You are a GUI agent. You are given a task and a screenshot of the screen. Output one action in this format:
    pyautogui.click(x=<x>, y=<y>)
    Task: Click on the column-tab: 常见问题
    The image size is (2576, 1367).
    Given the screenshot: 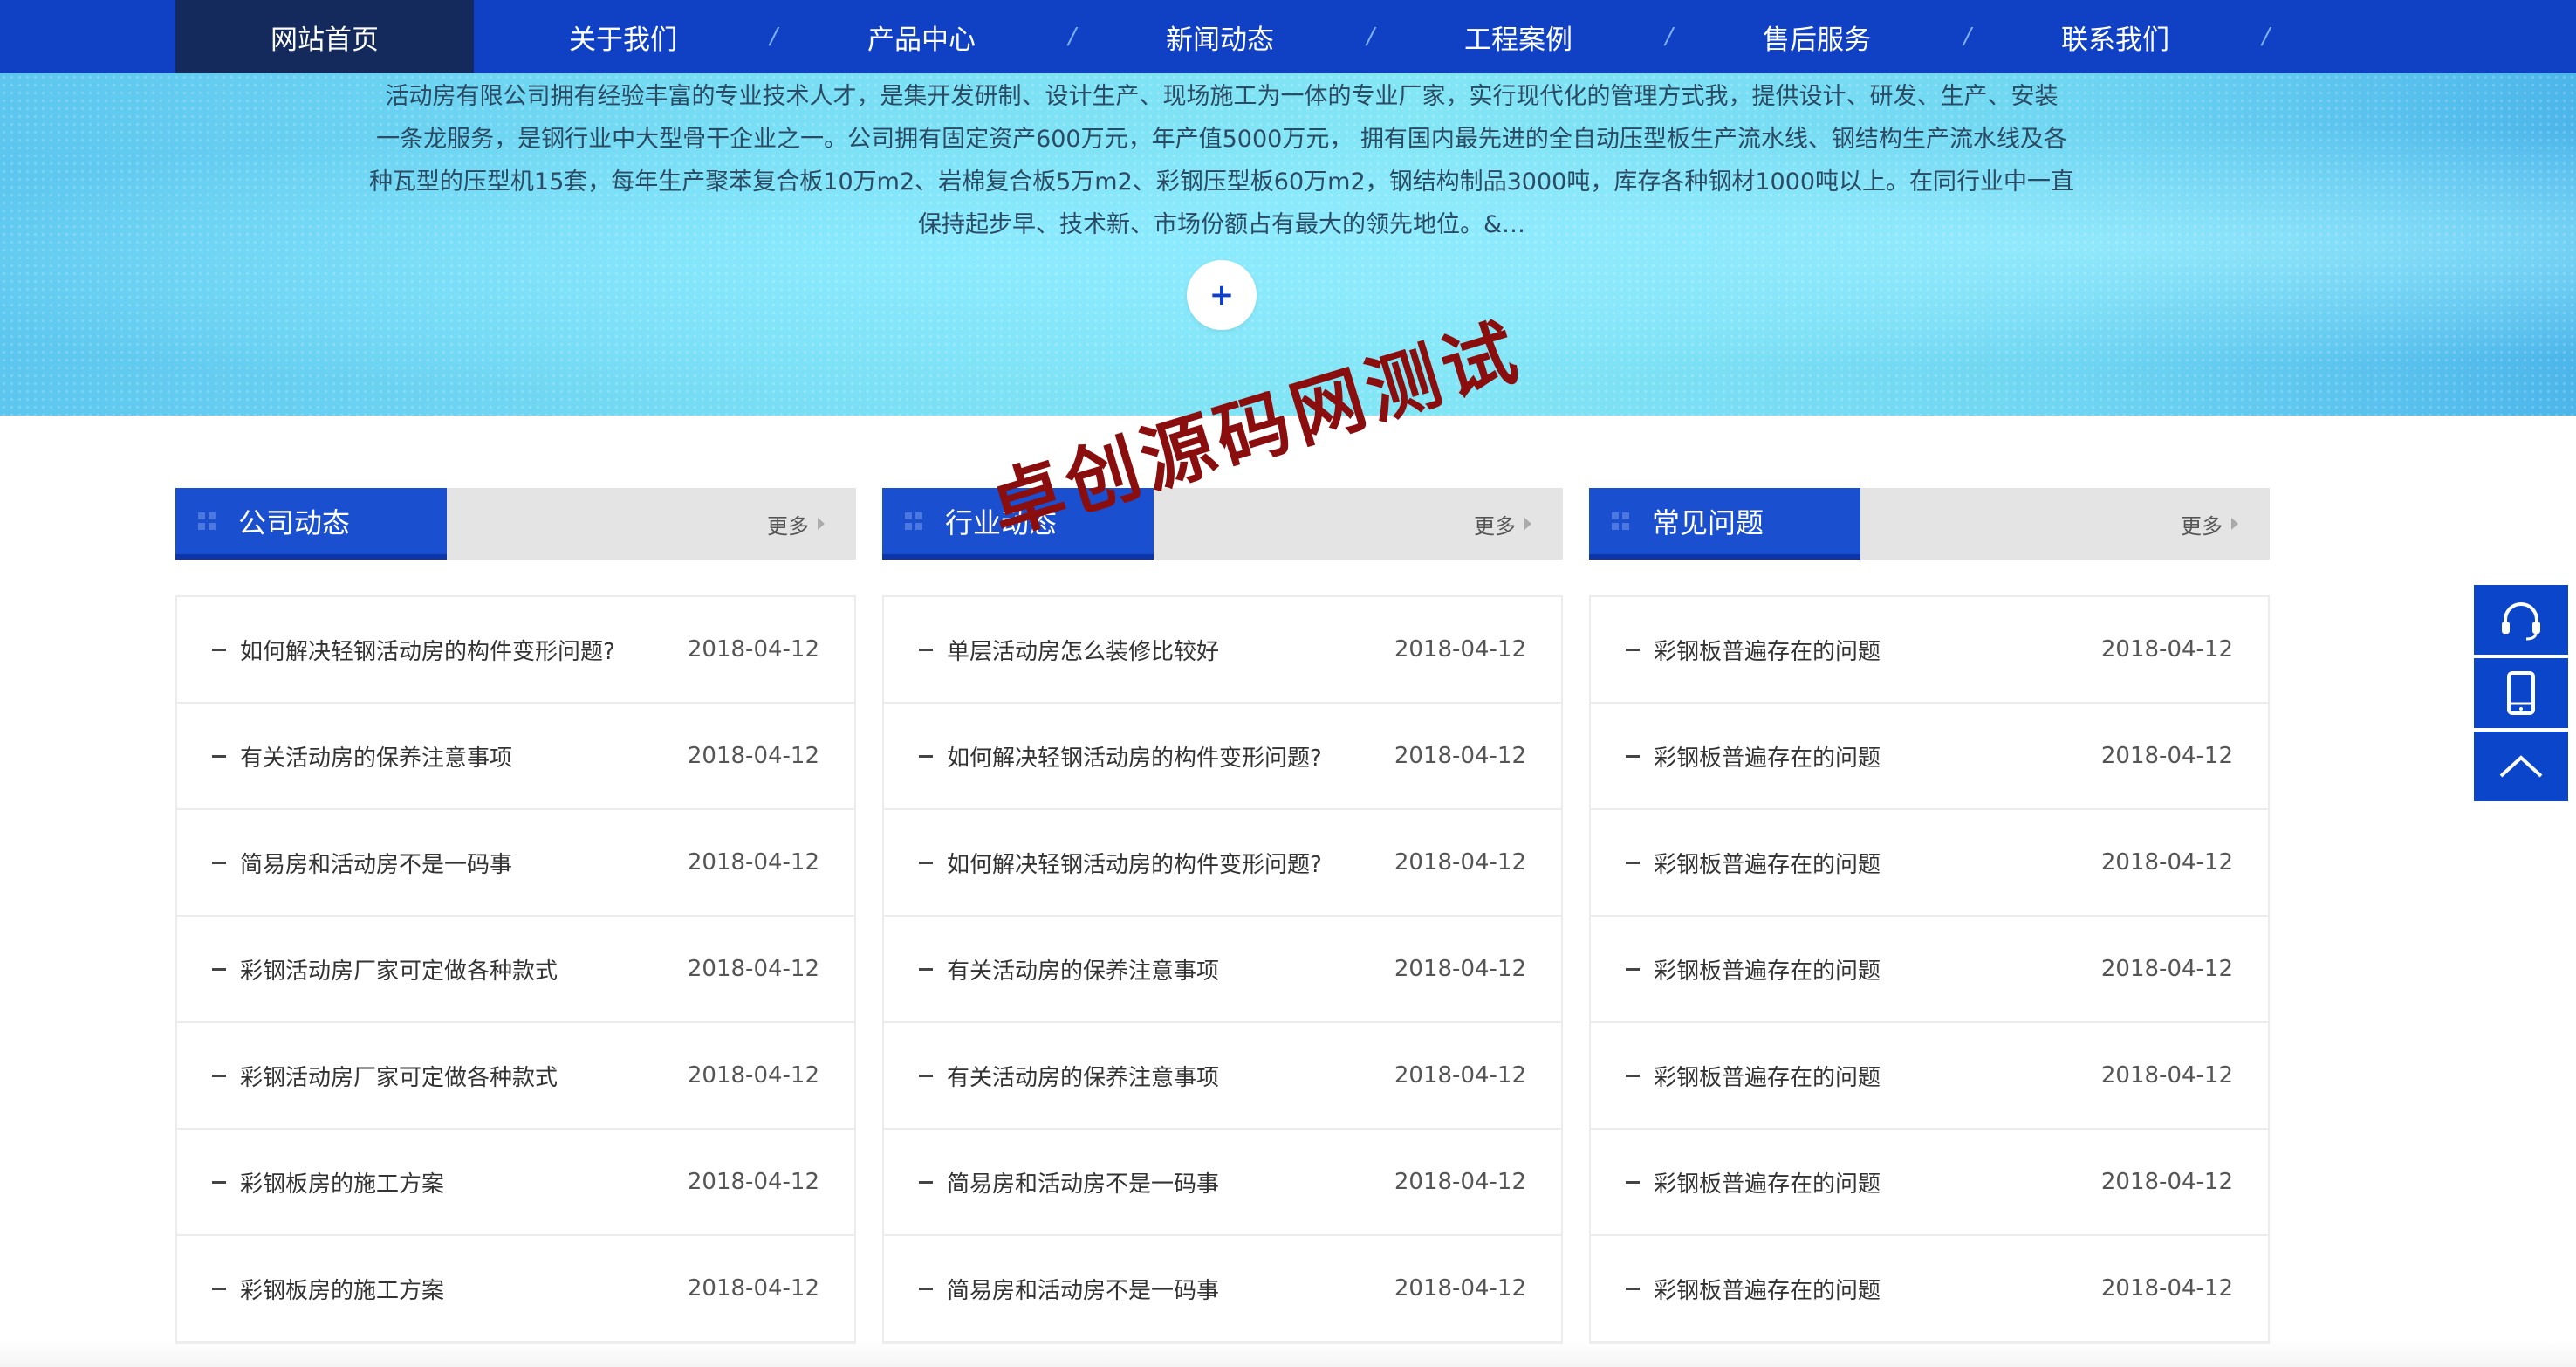 What is the action you would take?
    pyautogui.click(x=1725, y=524)
    